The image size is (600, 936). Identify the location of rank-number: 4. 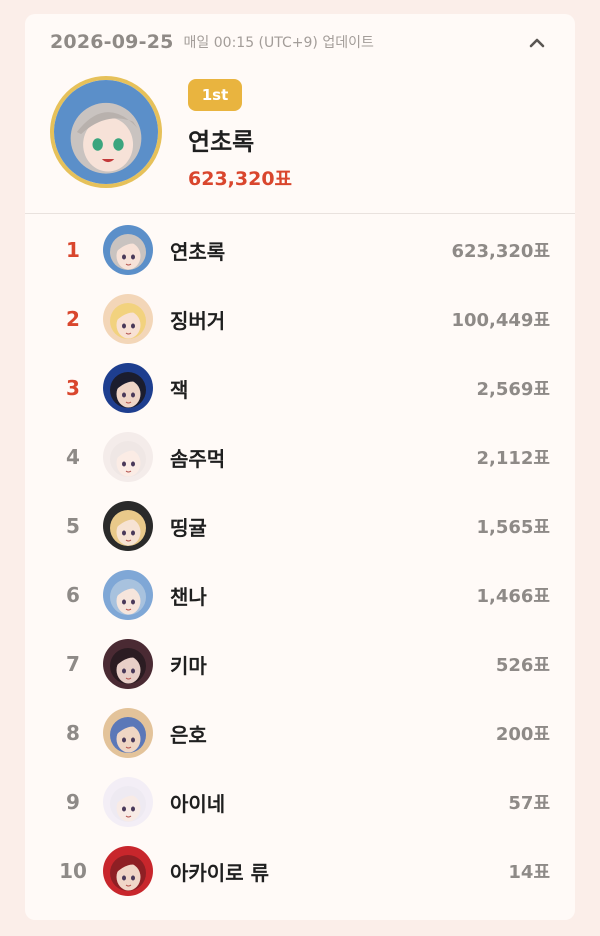
(73, 457).